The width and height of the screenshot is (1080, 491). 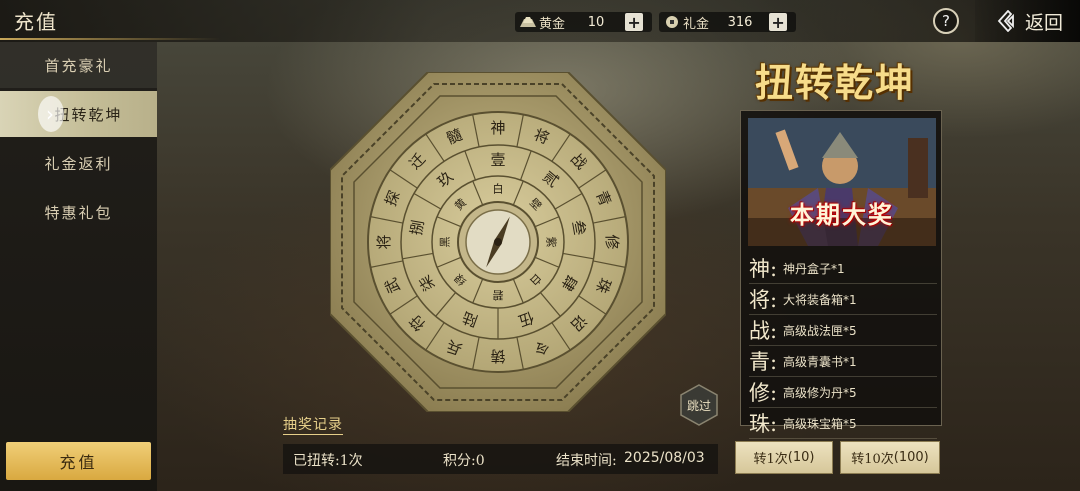 I want to click on event-title: 扭转乾坤, so click(x=835, y=82).